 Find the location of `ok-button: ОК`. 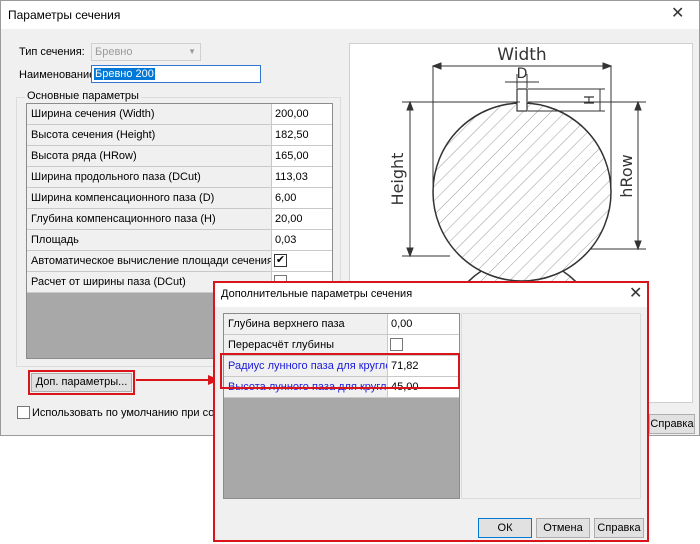

ok-button: ОК is located at coordinates (505, 528).